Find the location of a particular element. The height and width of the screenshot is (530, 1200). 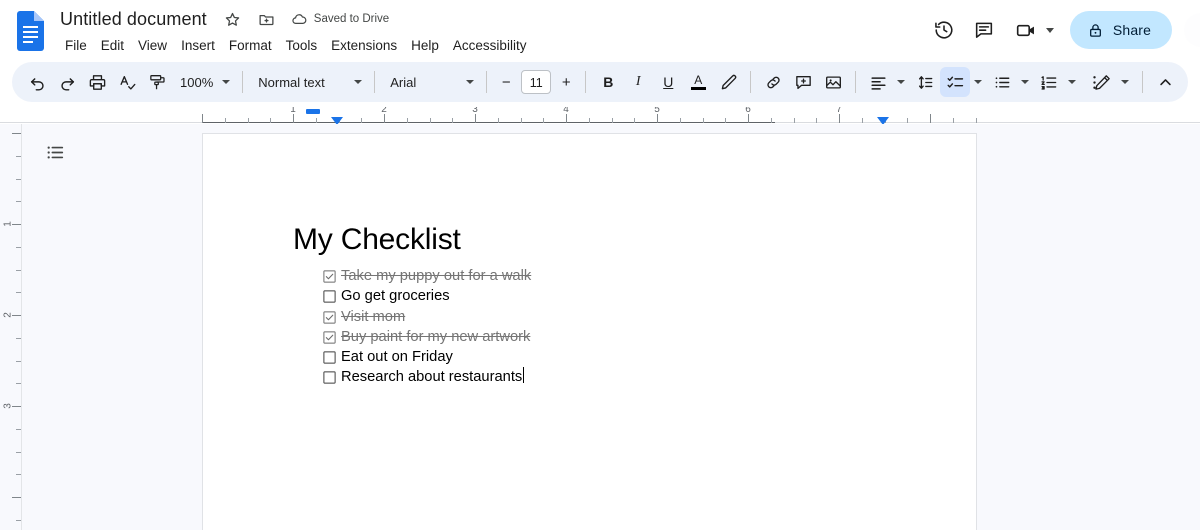

checklist-item: Take my puppy out for a walk is located at coordinates (604, 276).